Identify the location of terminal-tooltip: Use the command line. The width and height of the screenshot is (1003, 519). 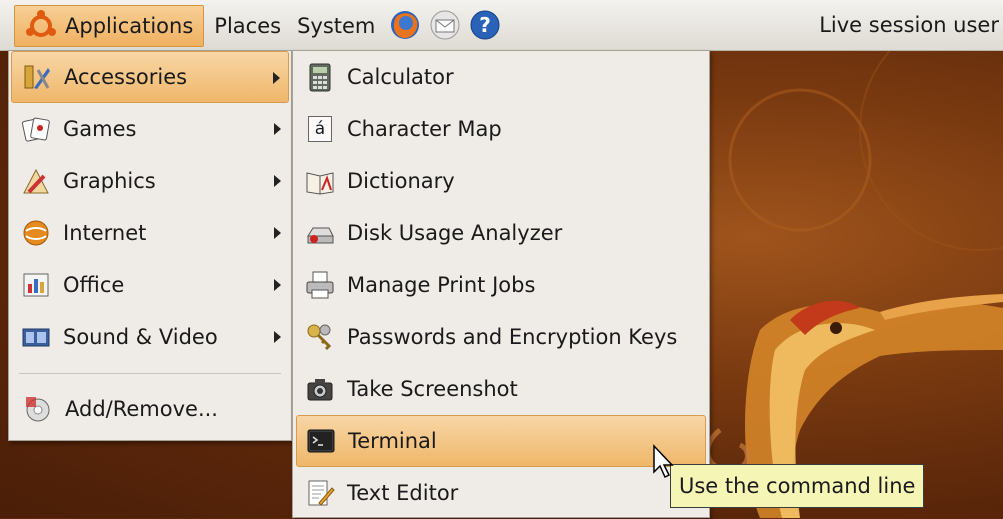
(797, 486).